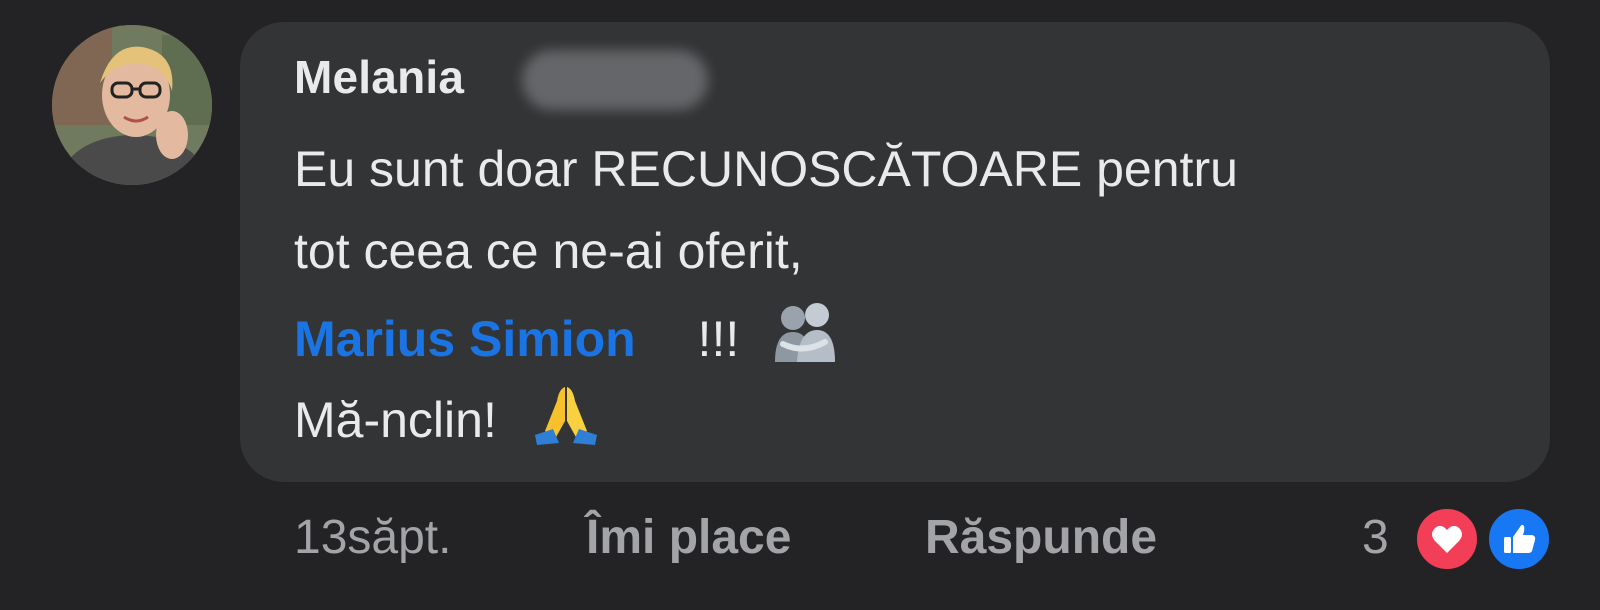  Describe the element at coordinates (1375, 537) in the screenshot. I see `reaction-count: 3` at that location.